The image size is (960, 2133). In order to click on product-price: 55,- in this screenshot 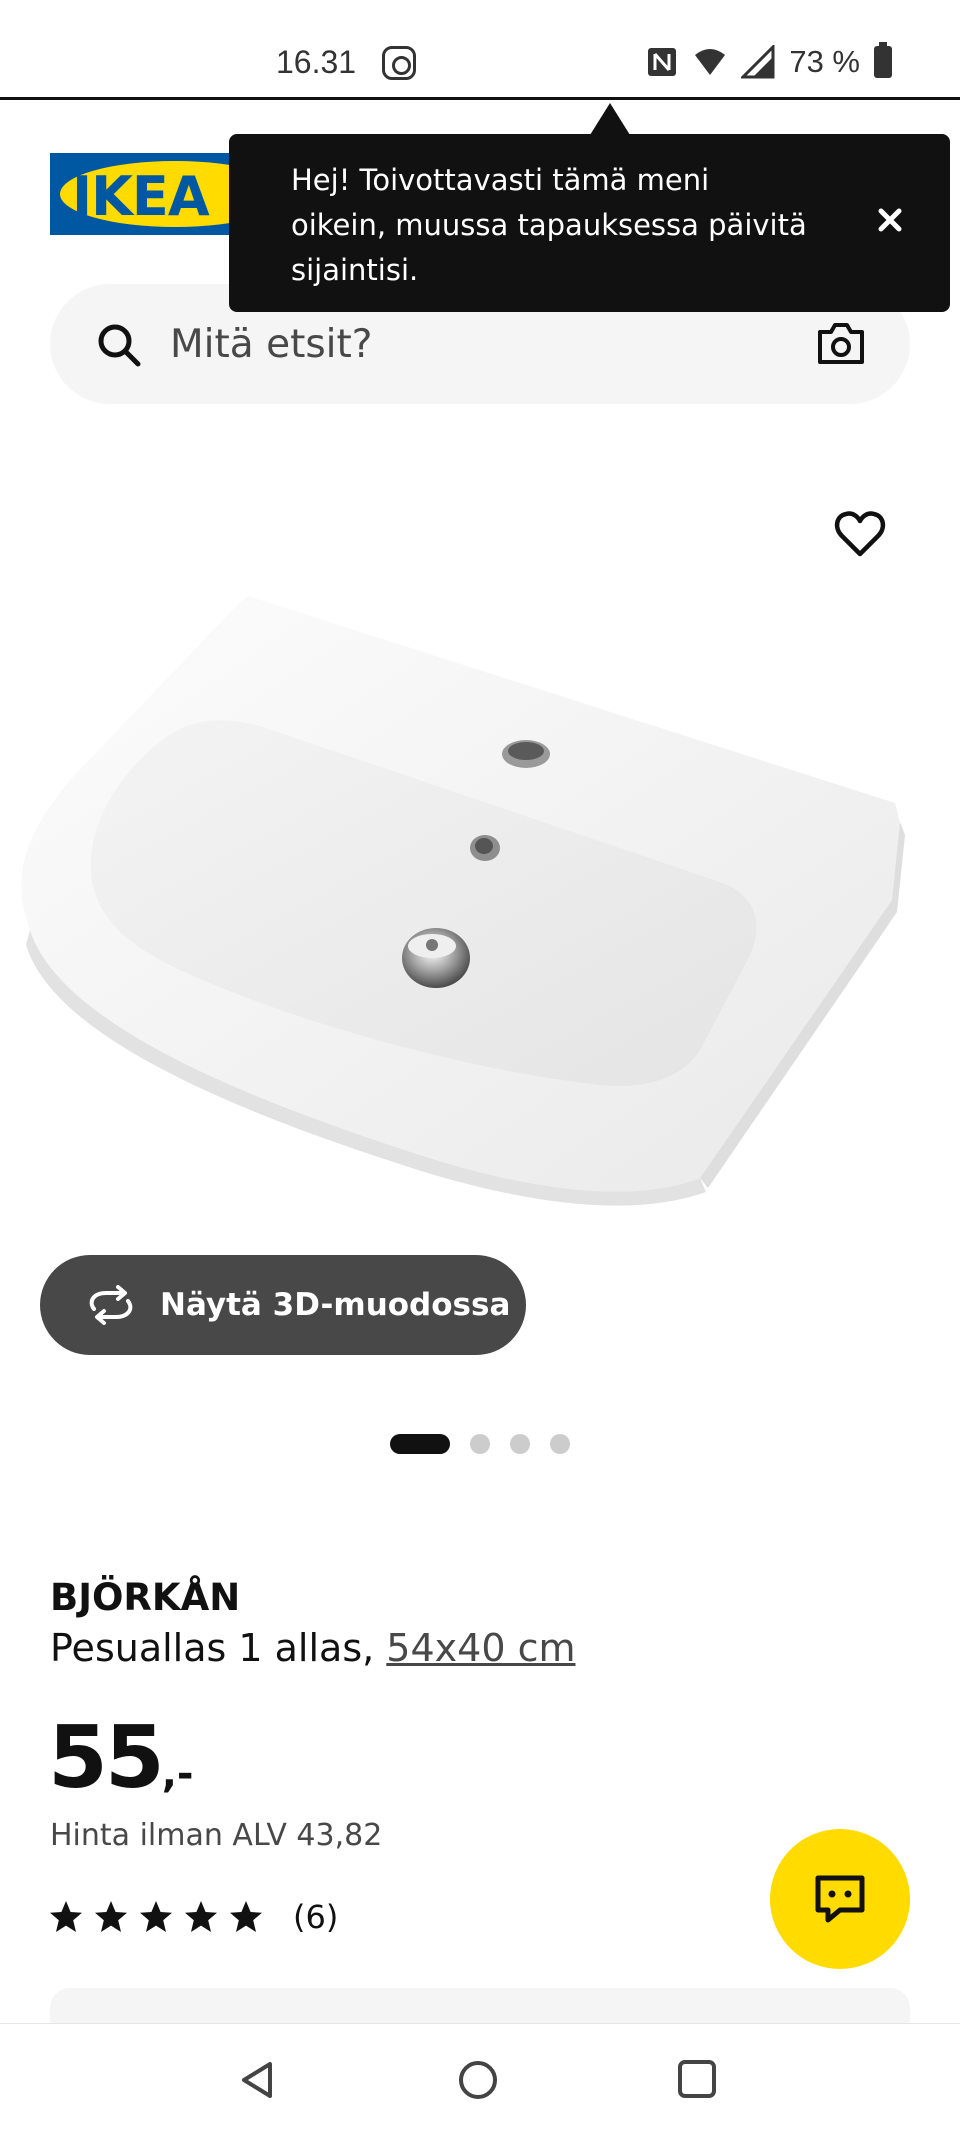, I will do `click(120, 1766)`.